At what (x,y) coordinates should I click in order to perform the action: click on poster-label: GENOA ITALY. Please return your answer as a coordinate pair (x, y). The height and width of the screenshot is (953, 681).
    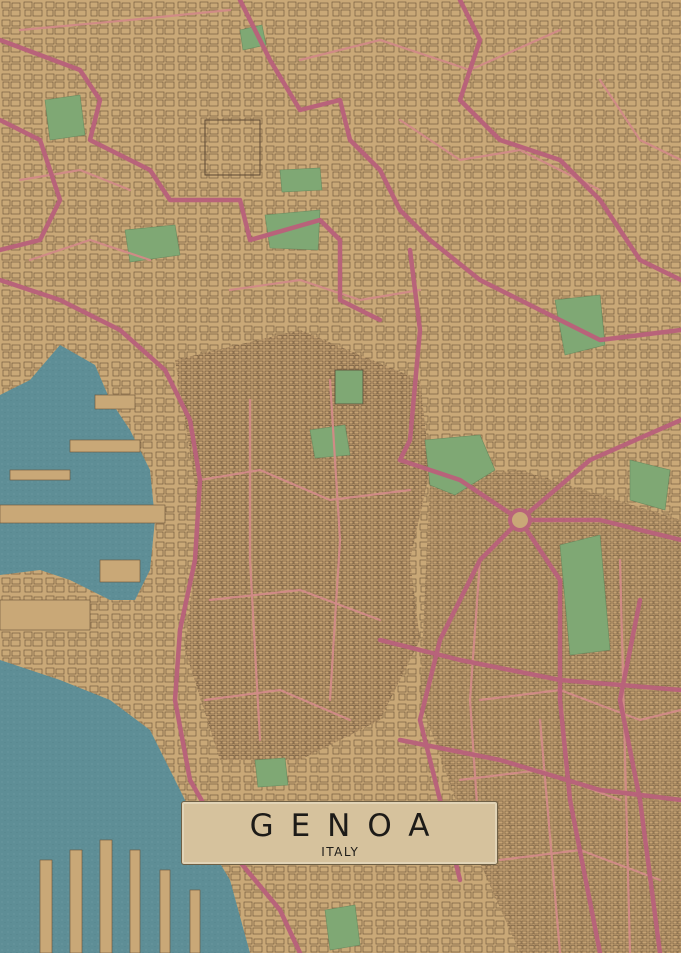
    Looking at the image, I should click on (339, 833).